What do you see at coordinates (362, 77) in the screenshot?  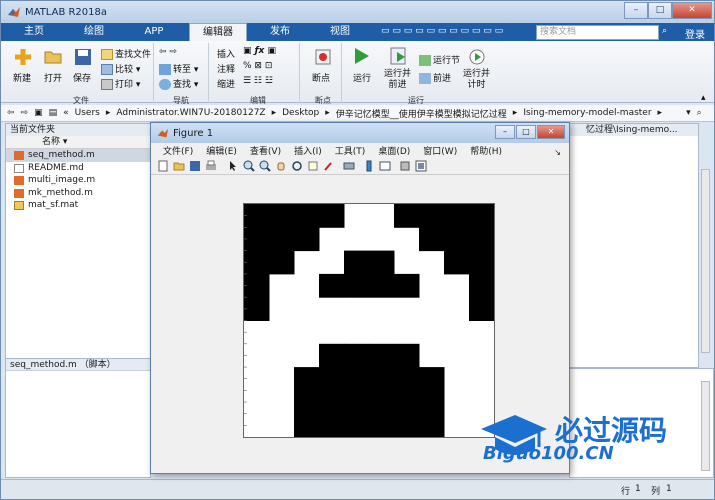 I see `run-button: 运行` at bounding box center [362, 77].